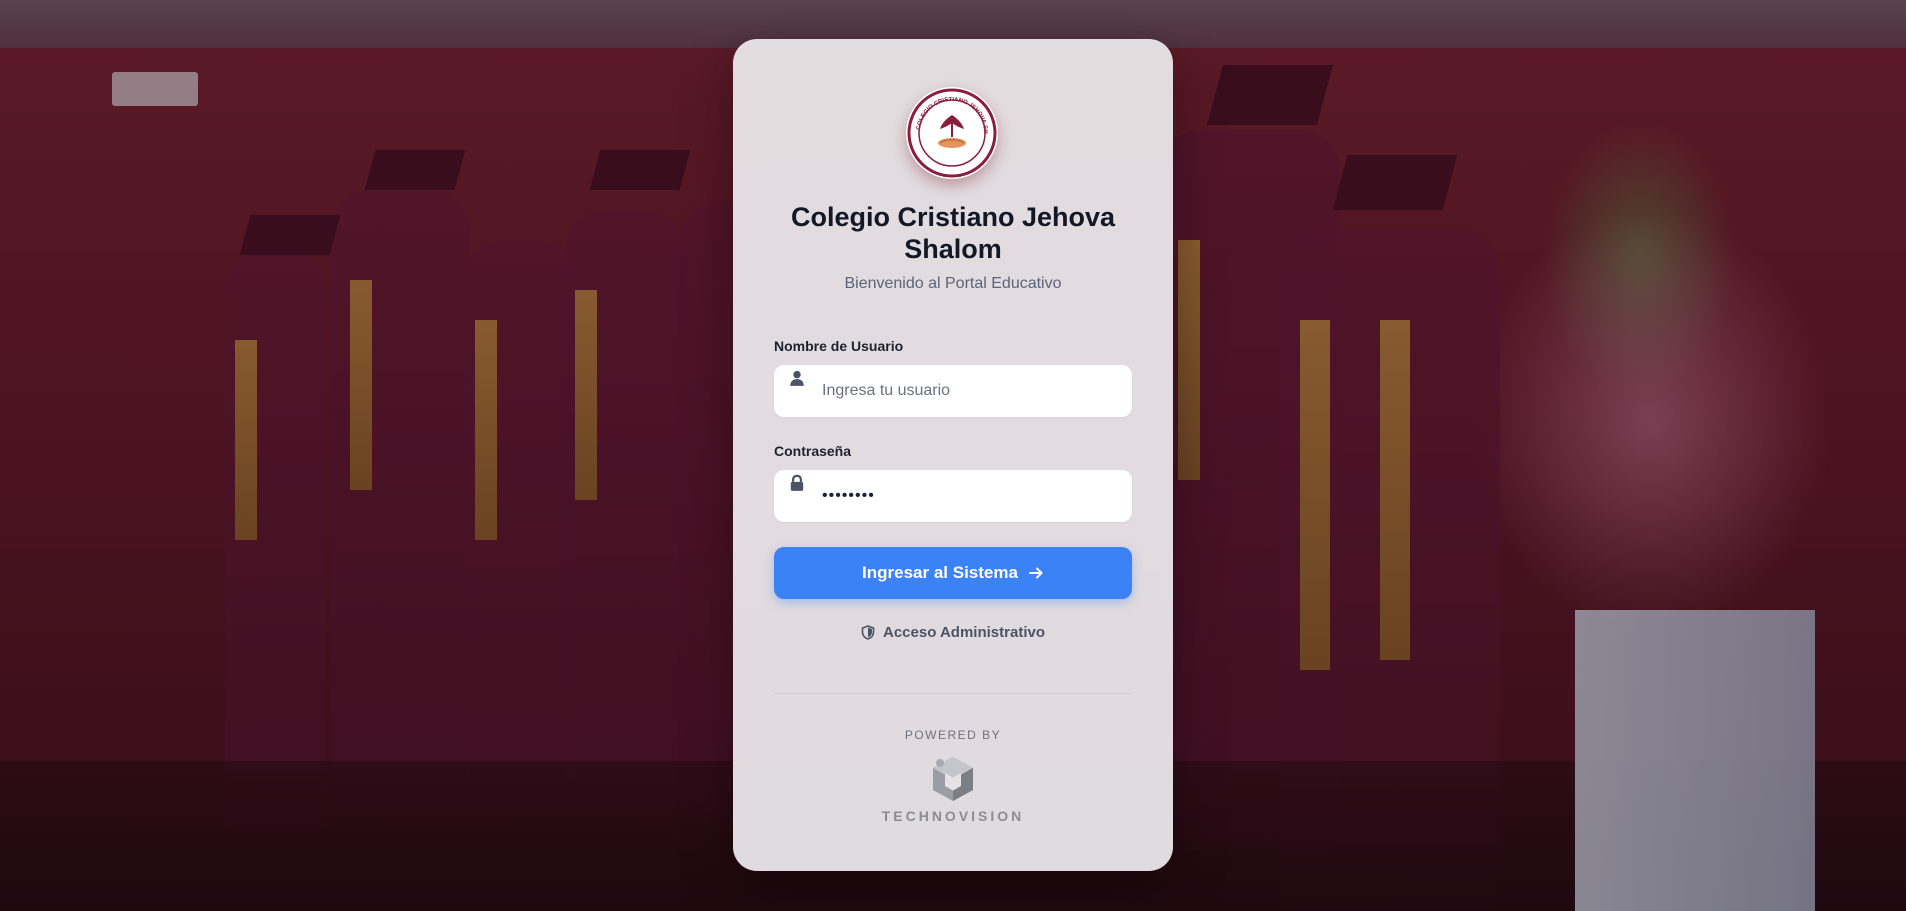 Image resolution: width=1906 pixels, height=911 pixels. Describe the element at coordinates (797, 482) in the screenshot. I see `lock-icon` at that location.